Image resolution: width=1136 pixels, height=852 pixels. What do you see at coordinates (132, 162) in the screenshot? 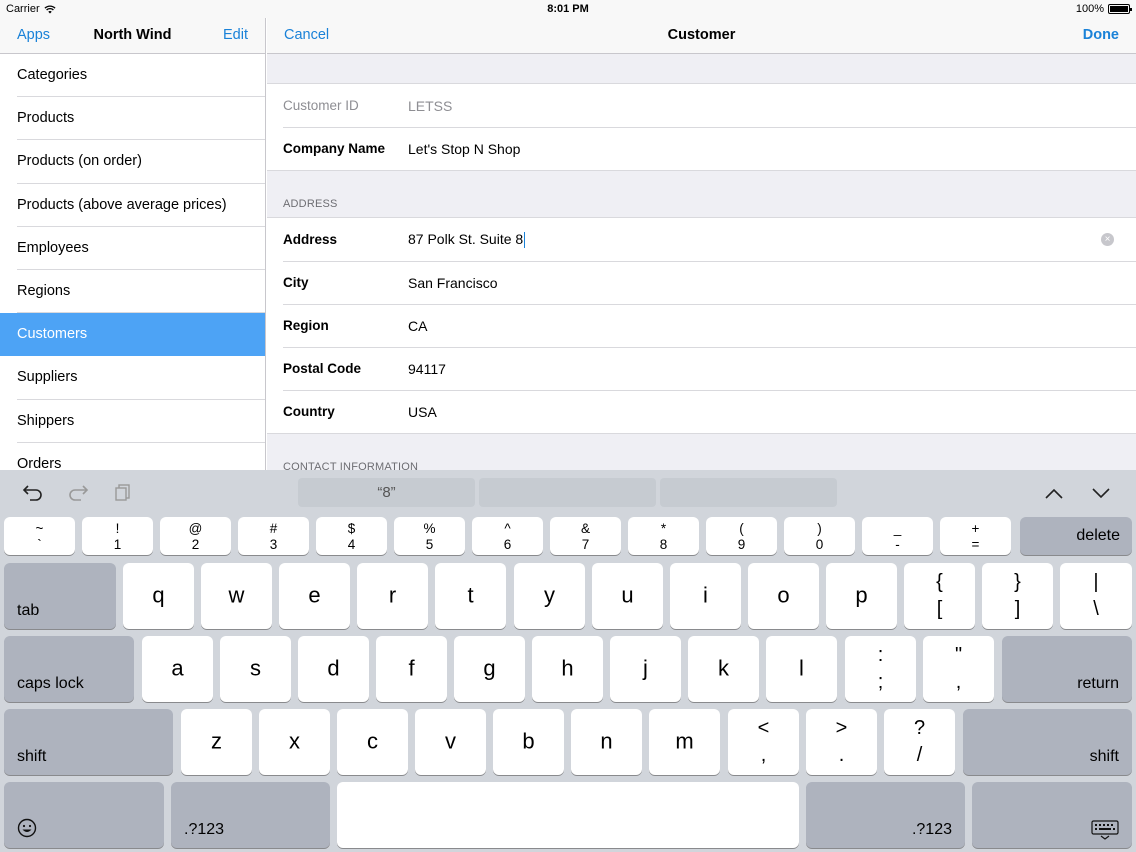
I see `sidebar-item-products-on-order: Products (on order)` at bounding box center [132, 162].